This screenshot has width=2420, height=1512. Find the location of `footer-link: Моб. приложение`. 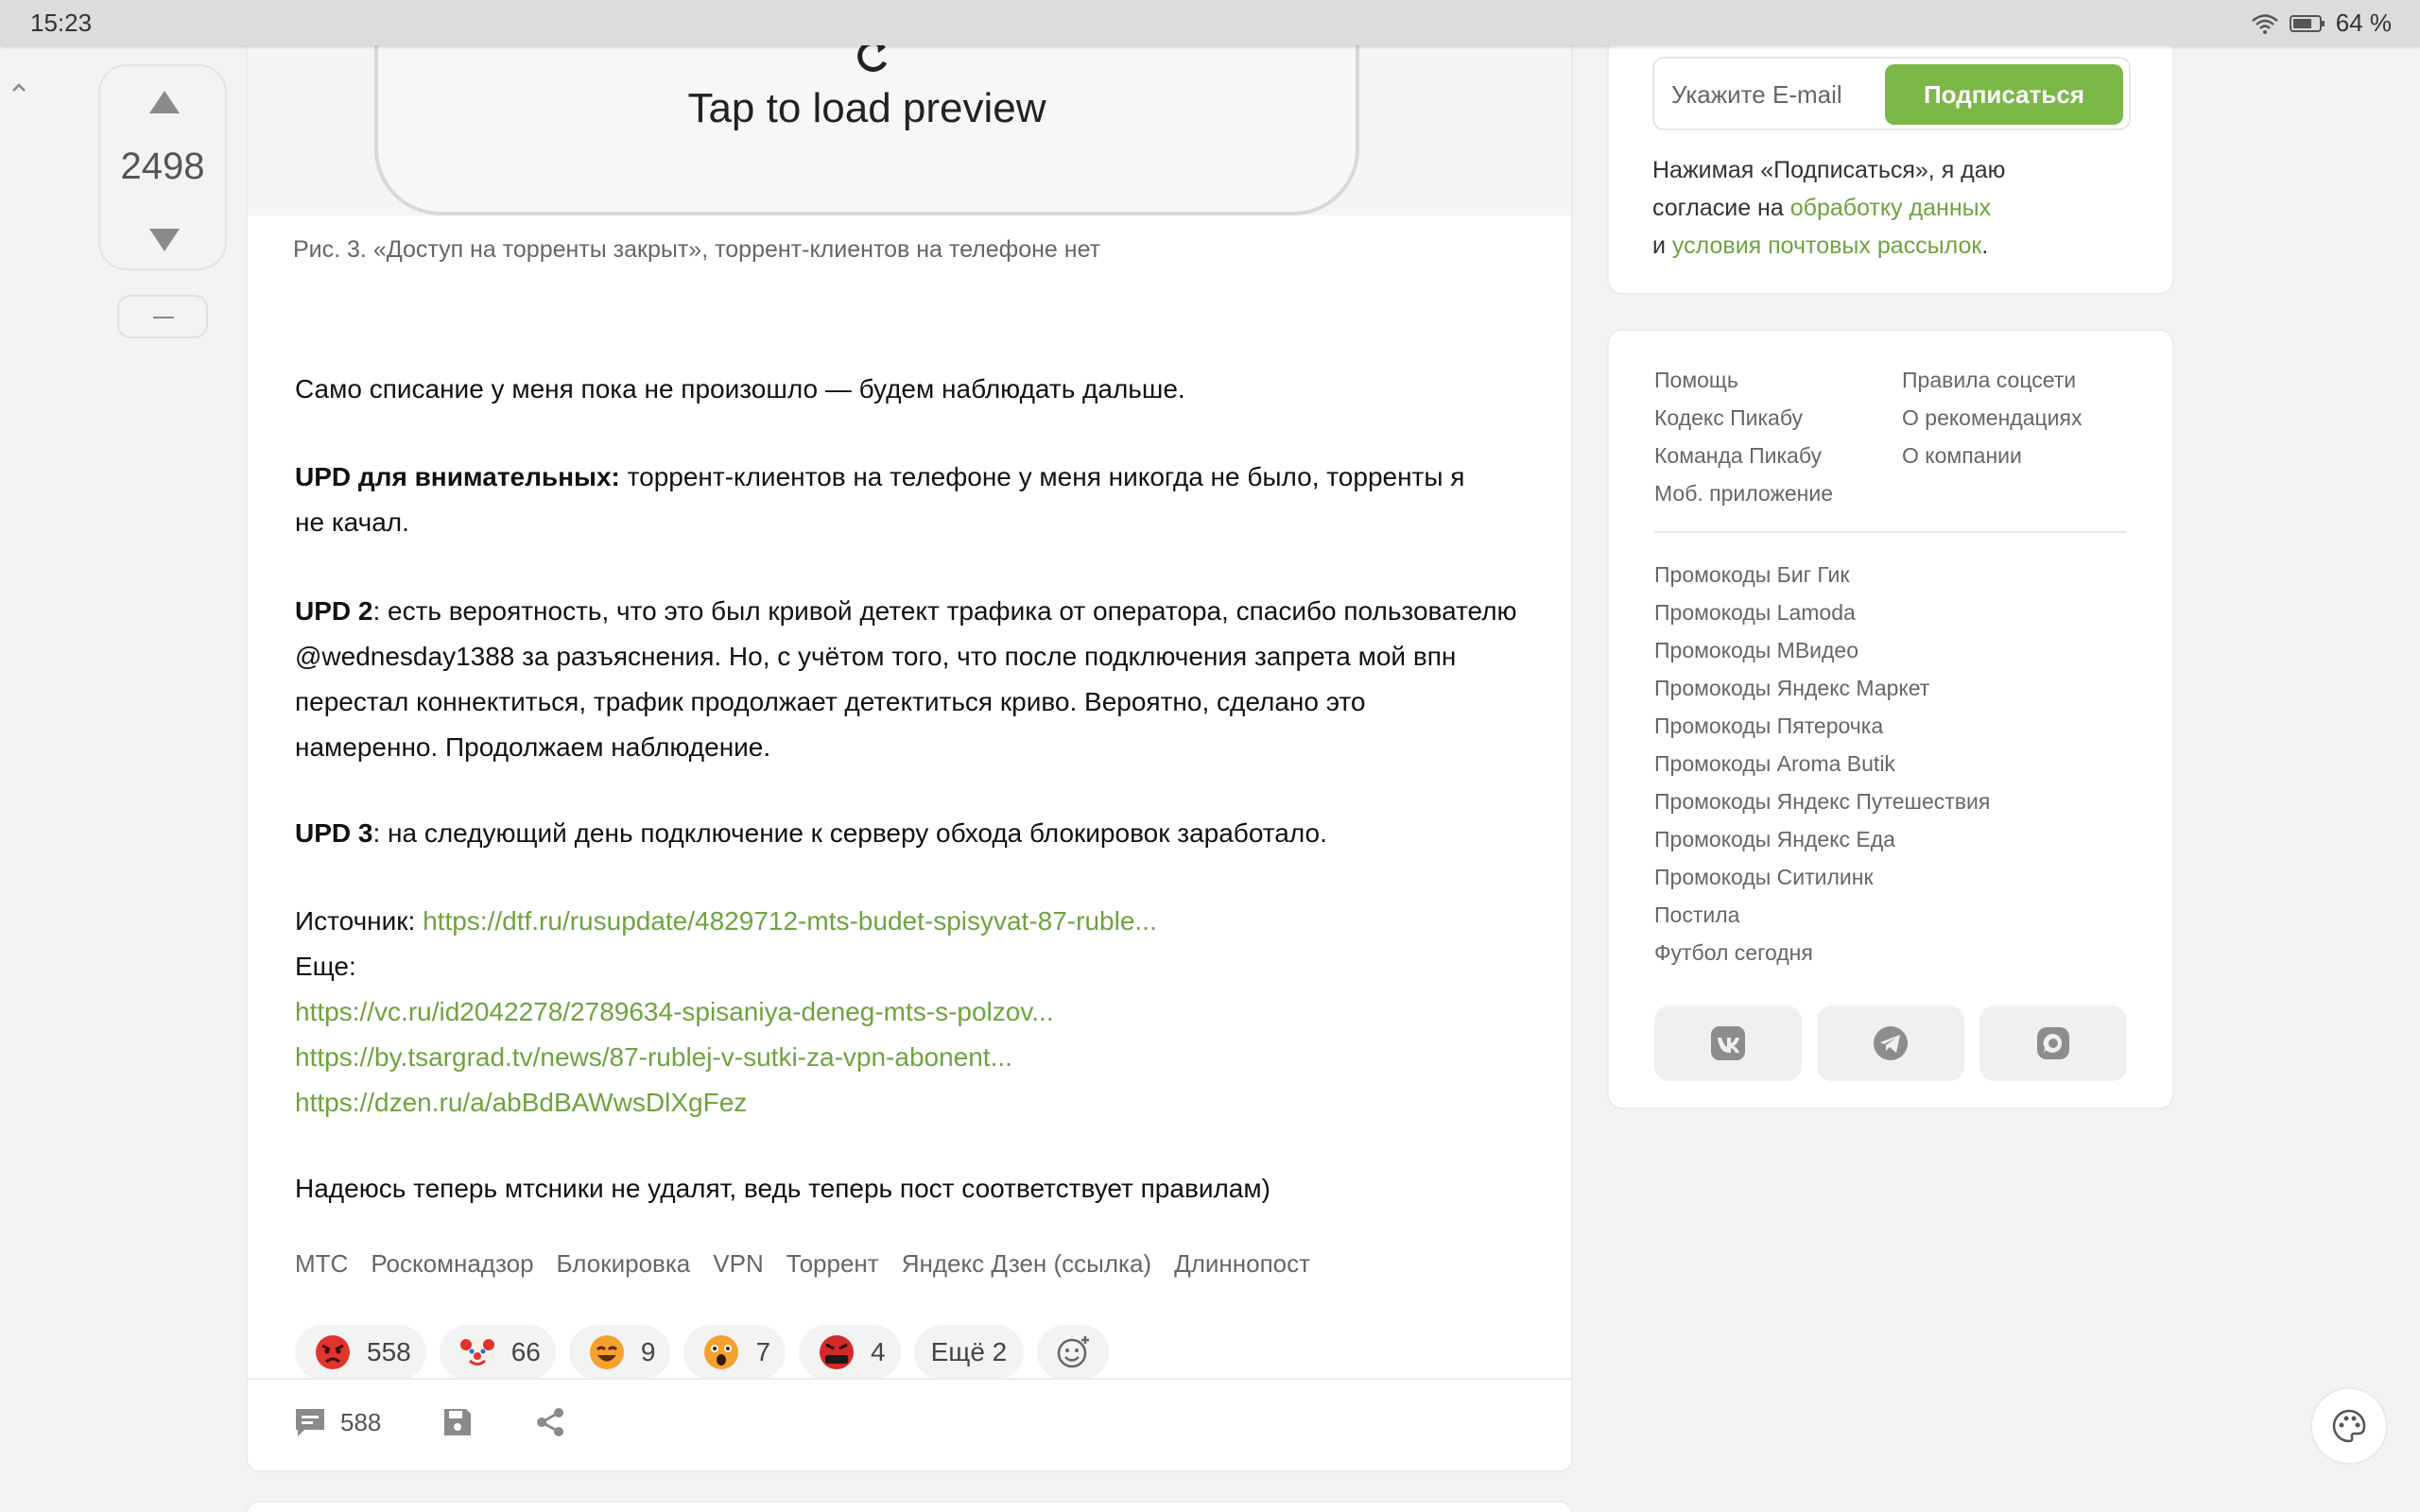

footer-link: Моб. приложение is located at coordinates (1744, 493).